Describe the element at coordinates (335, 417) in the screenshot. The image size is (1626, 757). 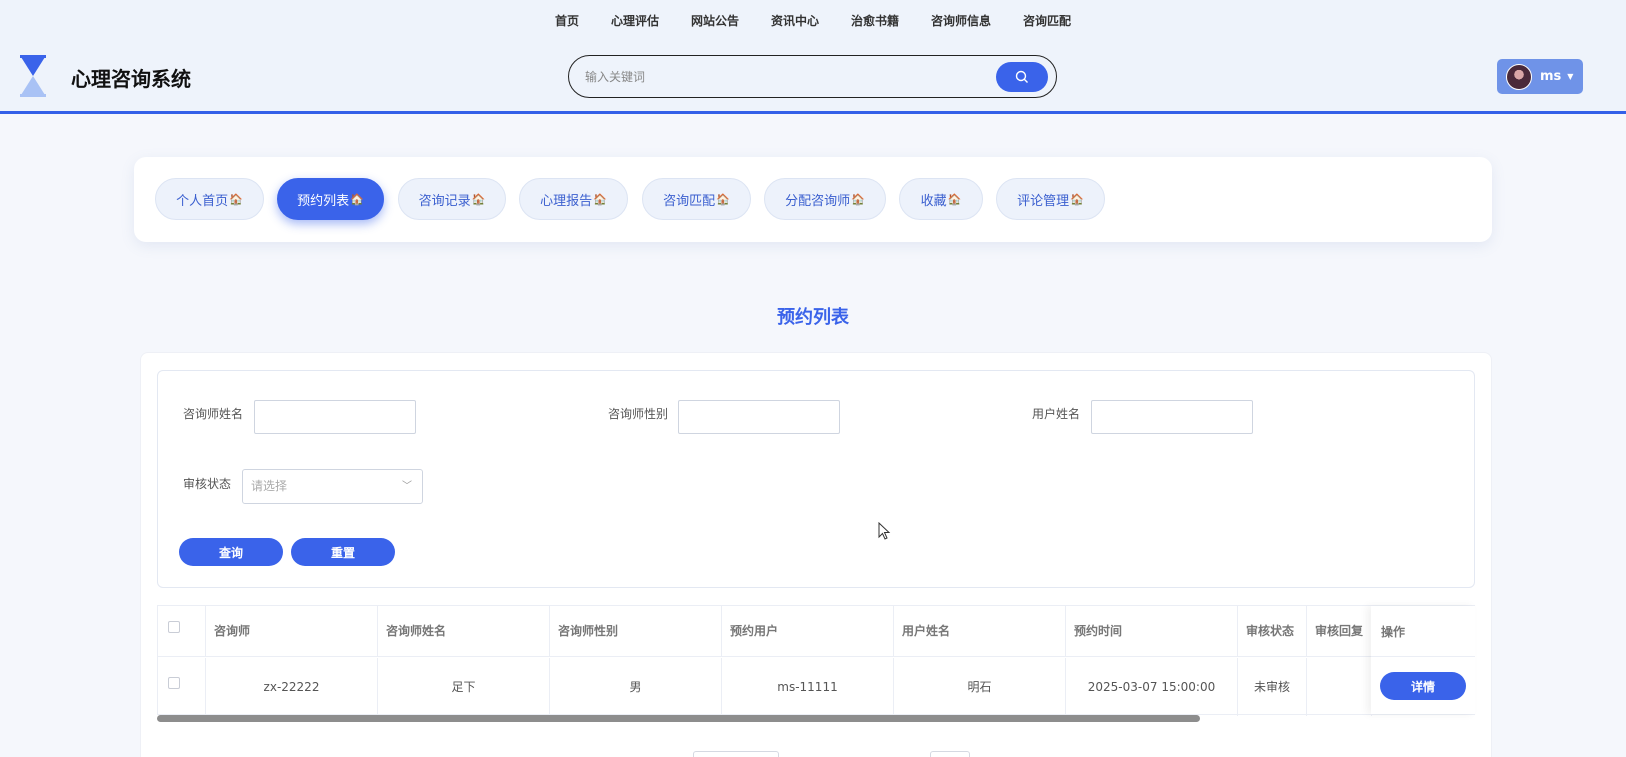
I see `counselor-name-input` at that location.